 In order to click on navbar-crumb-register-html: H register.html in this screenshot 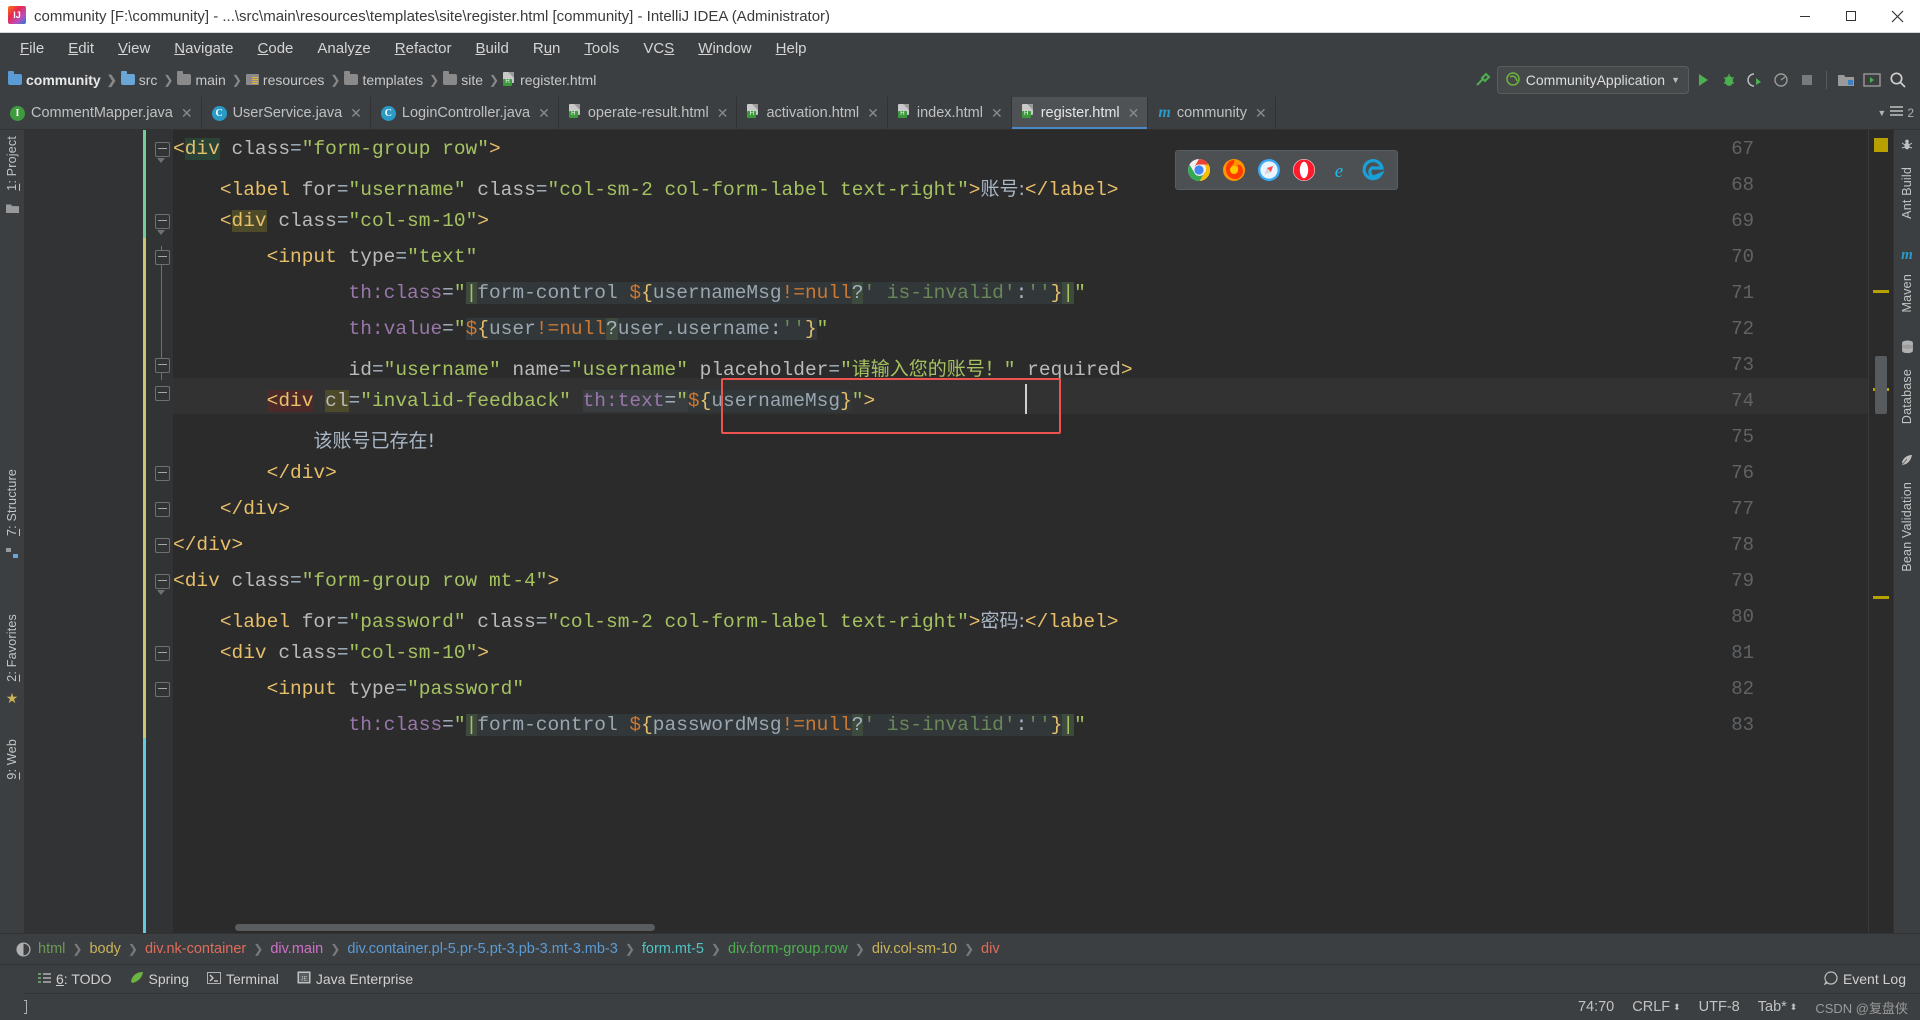, I will do `click(549, 80)`.